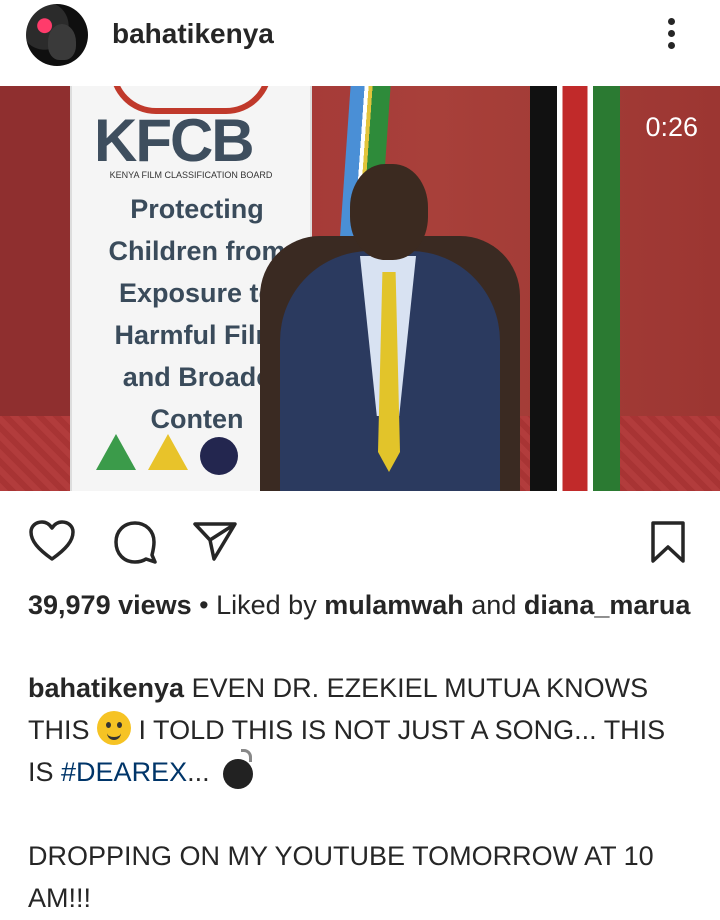  Describe the element at coordinates (124, 772) in the screenshot. I see `hashtag-link: #DEAREX` at that location.